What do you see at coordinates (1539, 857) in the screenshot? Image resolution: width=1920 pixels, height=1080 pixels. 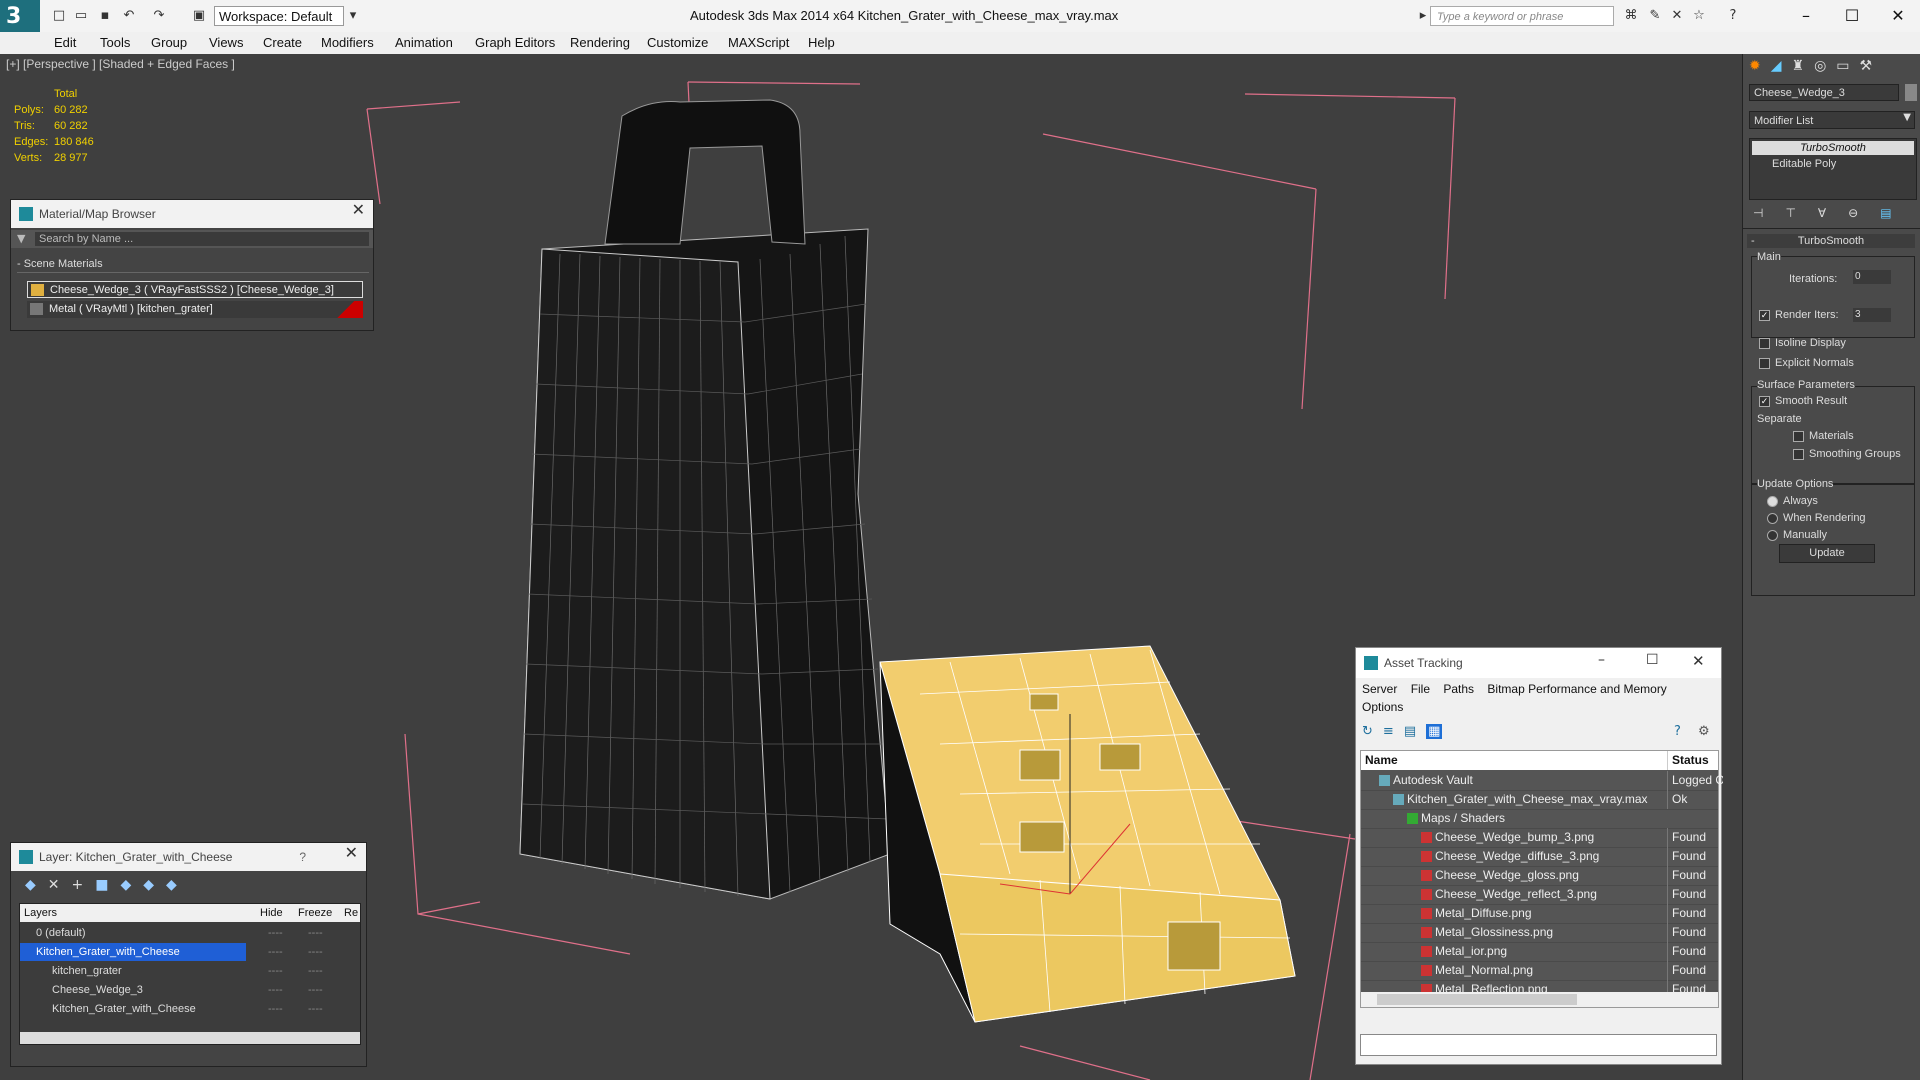 I see `asset-row: Cheese_Wedge_diffuse_3.png Found` at bounding box center [1539, 857].